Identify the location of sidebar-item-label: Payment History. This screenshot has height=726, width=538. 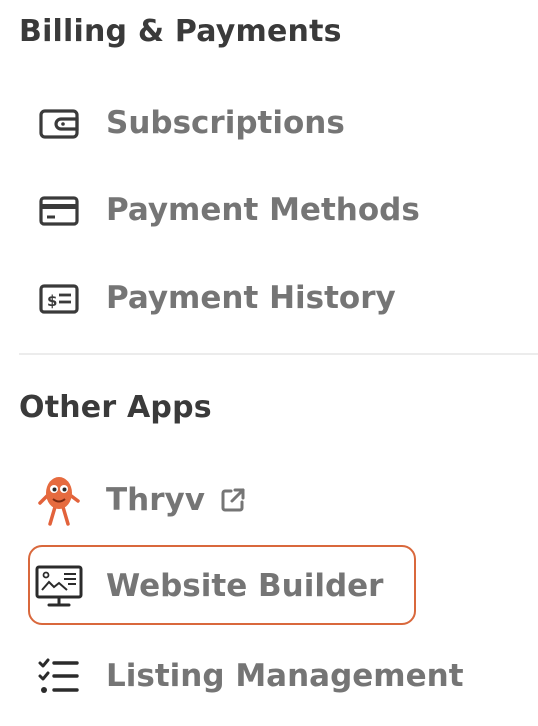
(251, 298).